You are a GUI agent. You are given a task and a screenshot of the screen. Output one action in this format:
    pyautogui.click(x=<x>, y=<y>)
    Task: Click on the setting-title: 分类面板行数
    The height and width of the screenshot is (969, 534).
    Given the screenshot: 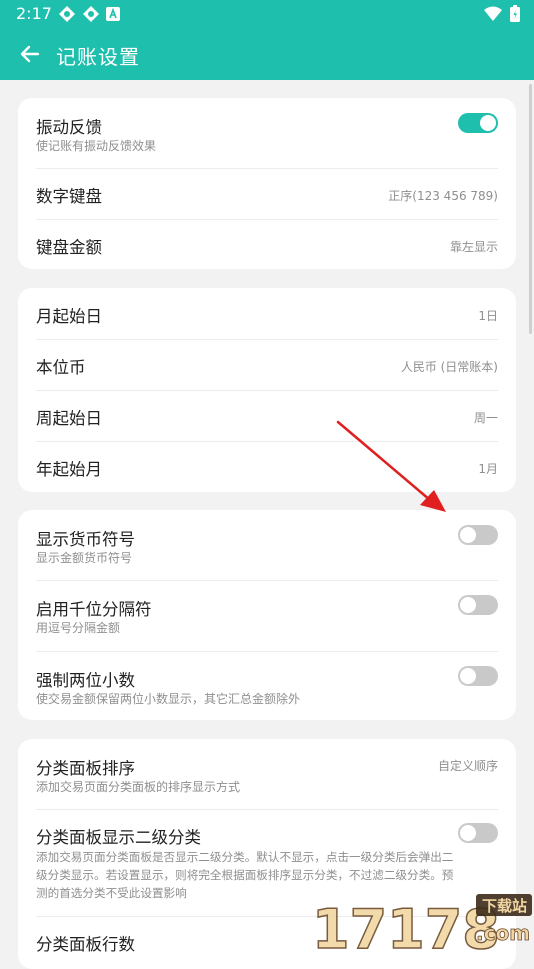 What is the action you would take?
    pyautogui.click(x=85, y=944)
    